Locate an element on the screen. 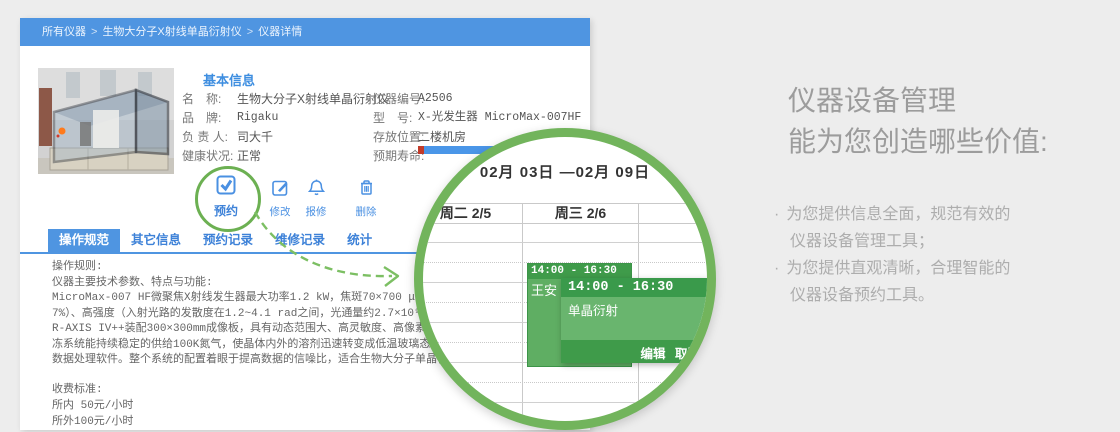  calendar-day-header-row: 周二 2/5 周三 2/6 周四 is located at coordinates (565, 213).